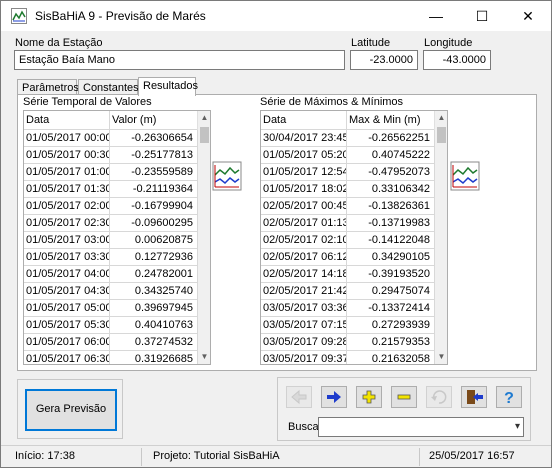 This screenshot has width=552, height=468. What do you see at coordinates (203, 237) in the screenshot?
I see `series-scrollbar: ▲ ▼` at bounding box center [203, 237].